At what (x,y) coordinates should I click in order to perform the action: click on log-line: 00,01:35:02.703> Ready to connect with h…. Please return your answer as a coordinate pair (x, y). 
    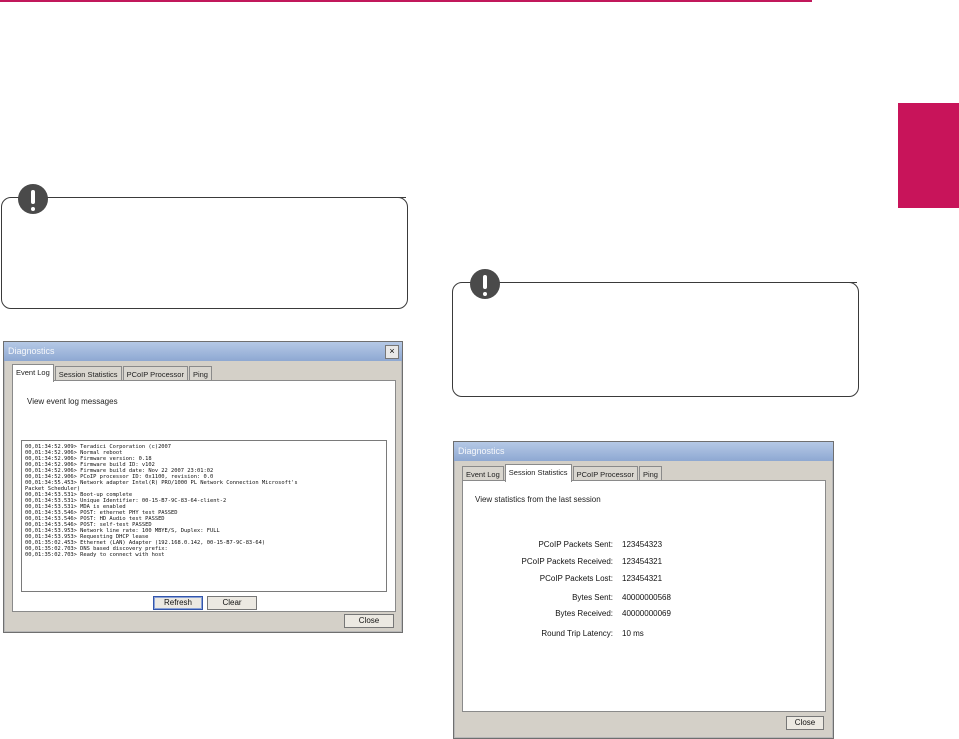
    Looking at the image, I should click on (95, 555).